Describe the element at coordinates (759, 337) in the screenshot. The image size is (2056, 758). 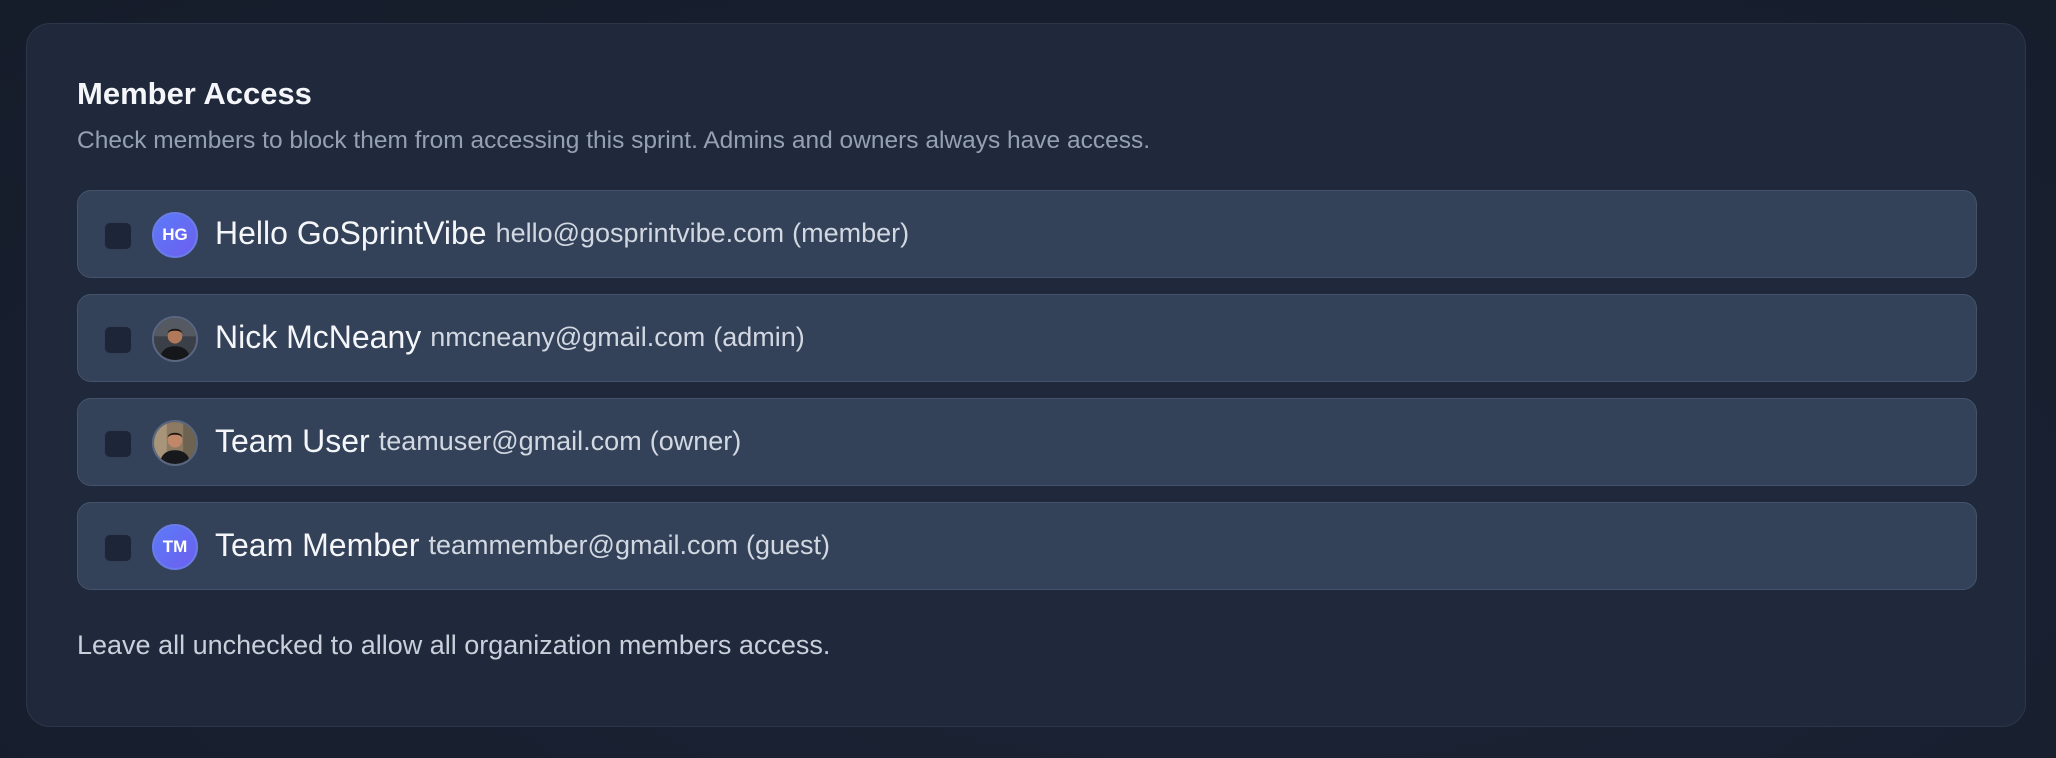
I see `member-role: (admin)` at that location.